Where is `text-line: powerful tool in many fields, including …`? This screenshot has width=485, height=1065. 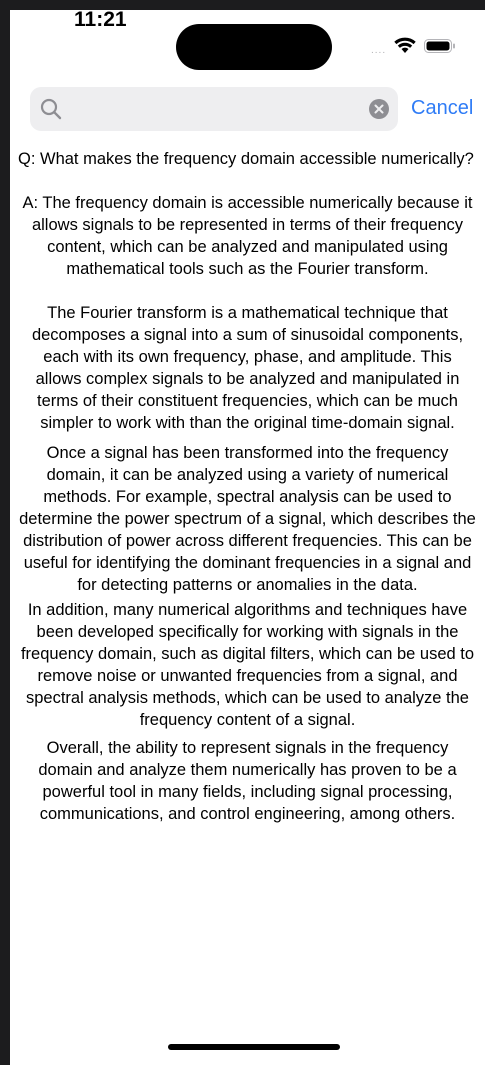
text-line: powerful tool in many fields, including … is located at coordinates (247, 792).